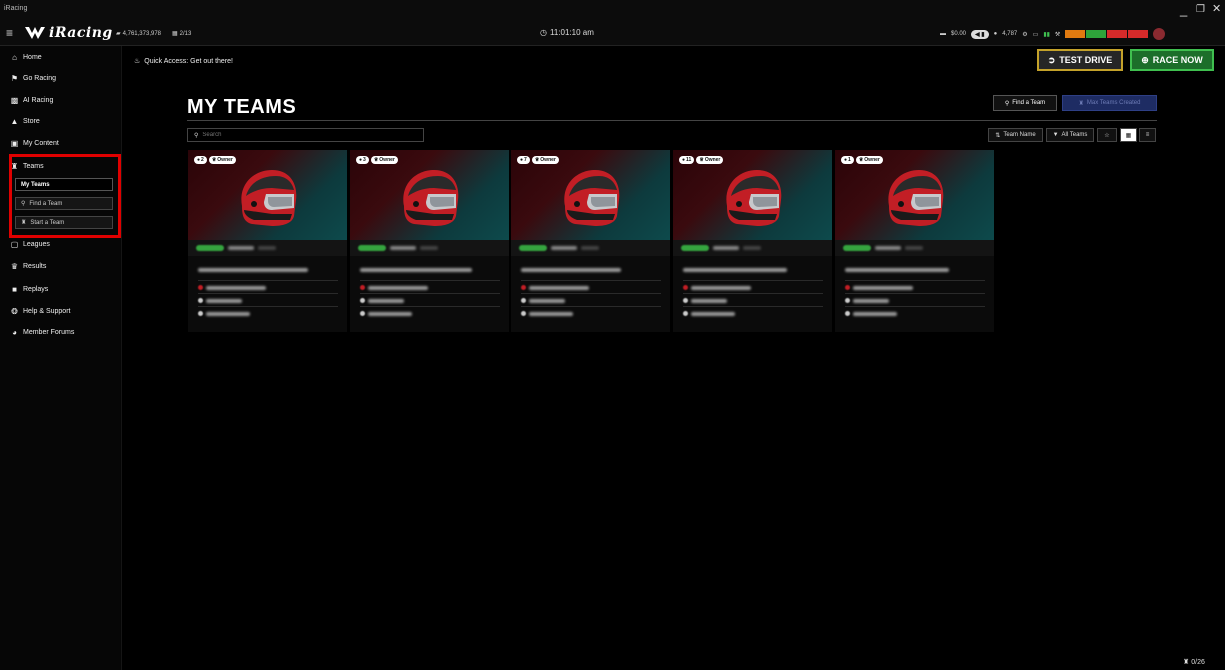 The image size is (1225, 670). What do you see at coordinates (735, 270) in the screenshot?
I see `blurred-team-name` at bounding box center [735, 270].